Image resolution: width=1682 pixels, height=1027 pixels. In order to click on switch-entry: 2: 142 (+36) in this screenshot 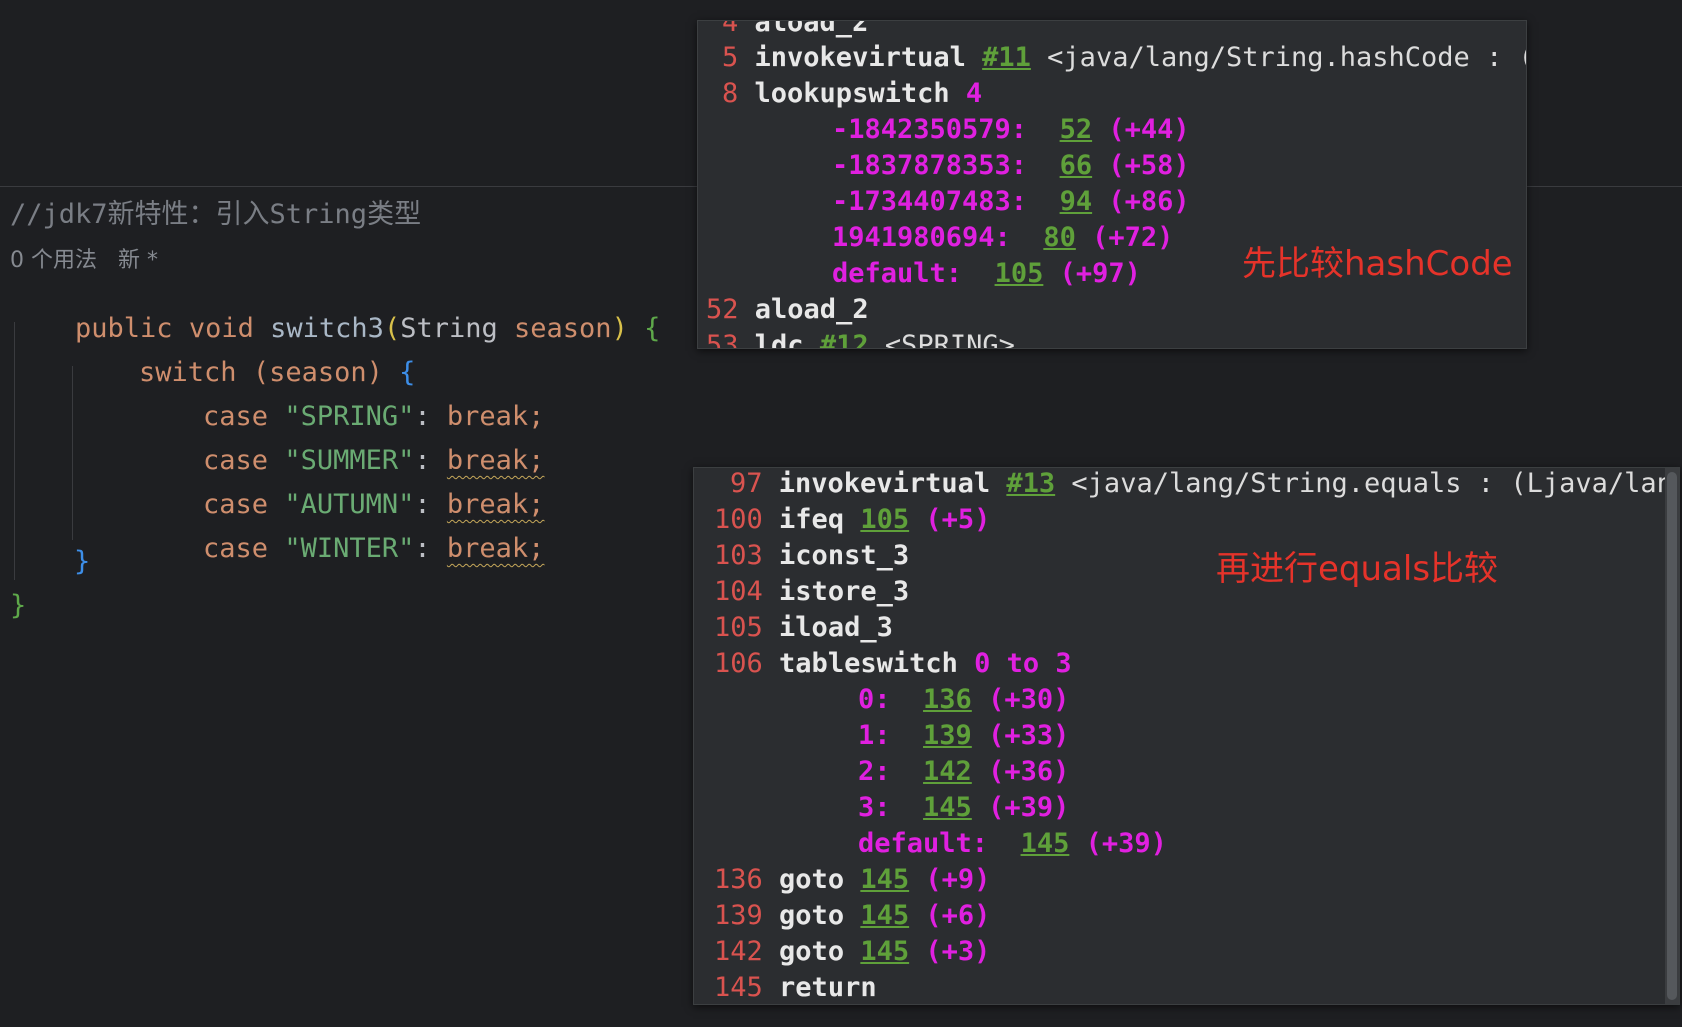, I will do `click(964, 771)`.